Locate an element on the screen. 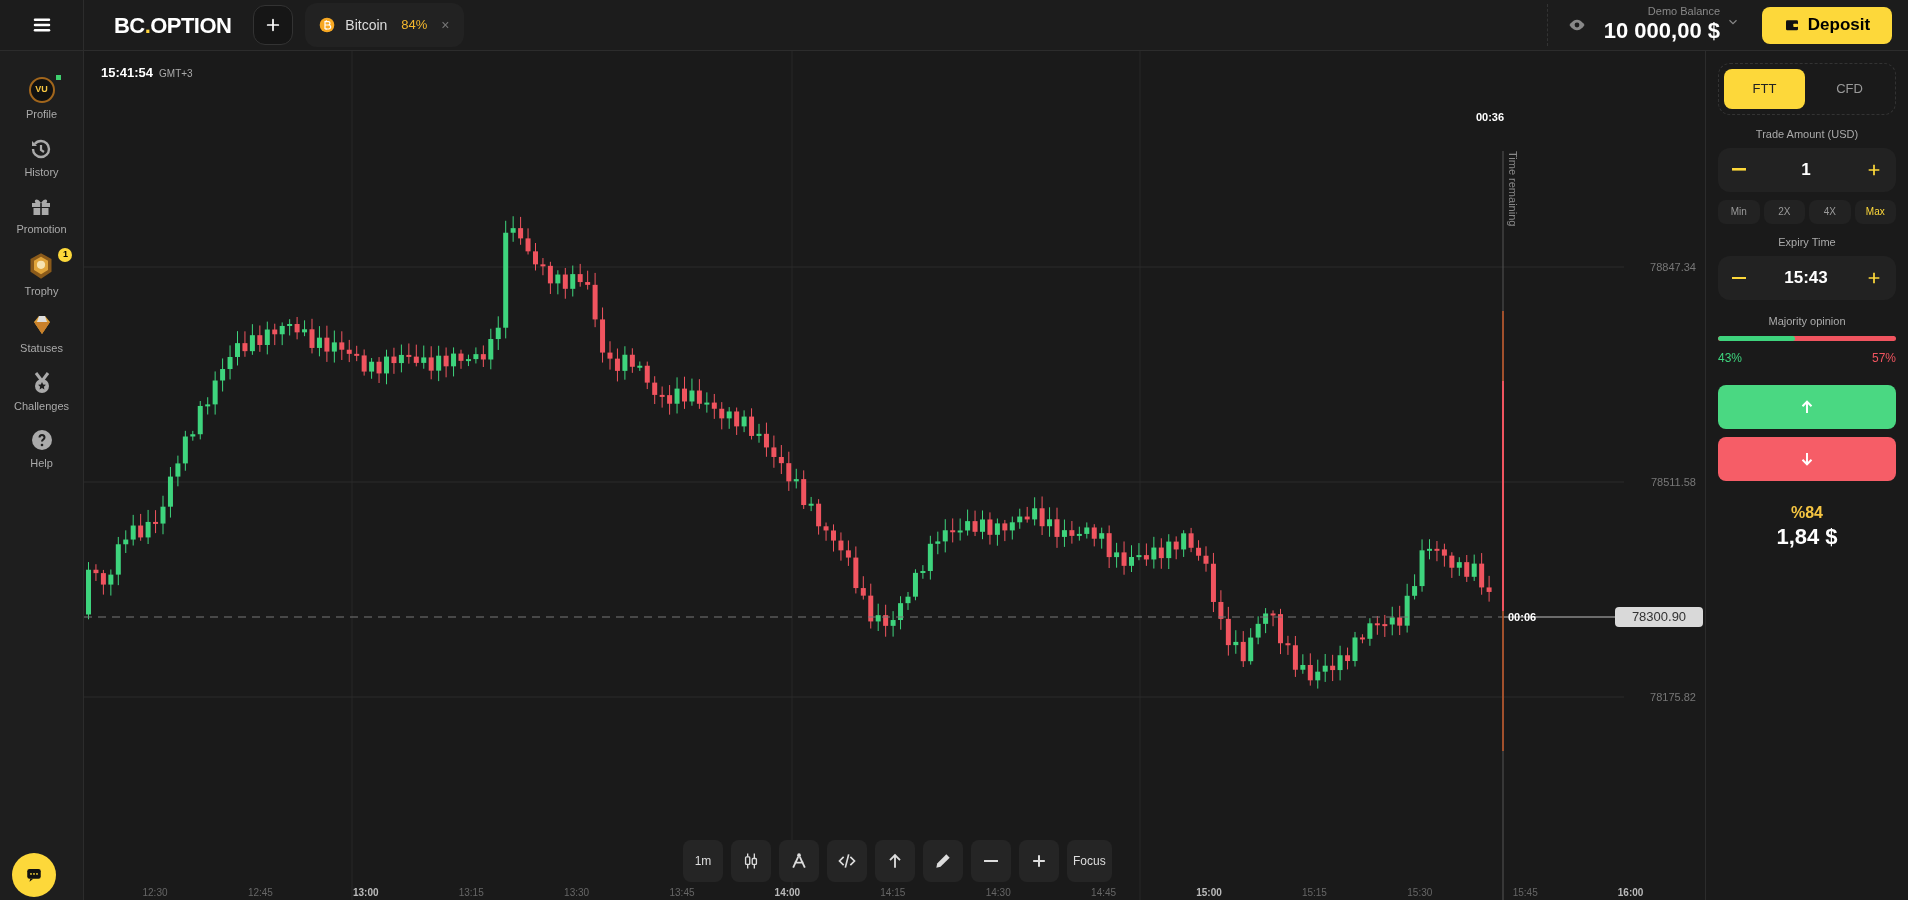  opinion-label: Majority opinion is located at coordinates (1807, 321).